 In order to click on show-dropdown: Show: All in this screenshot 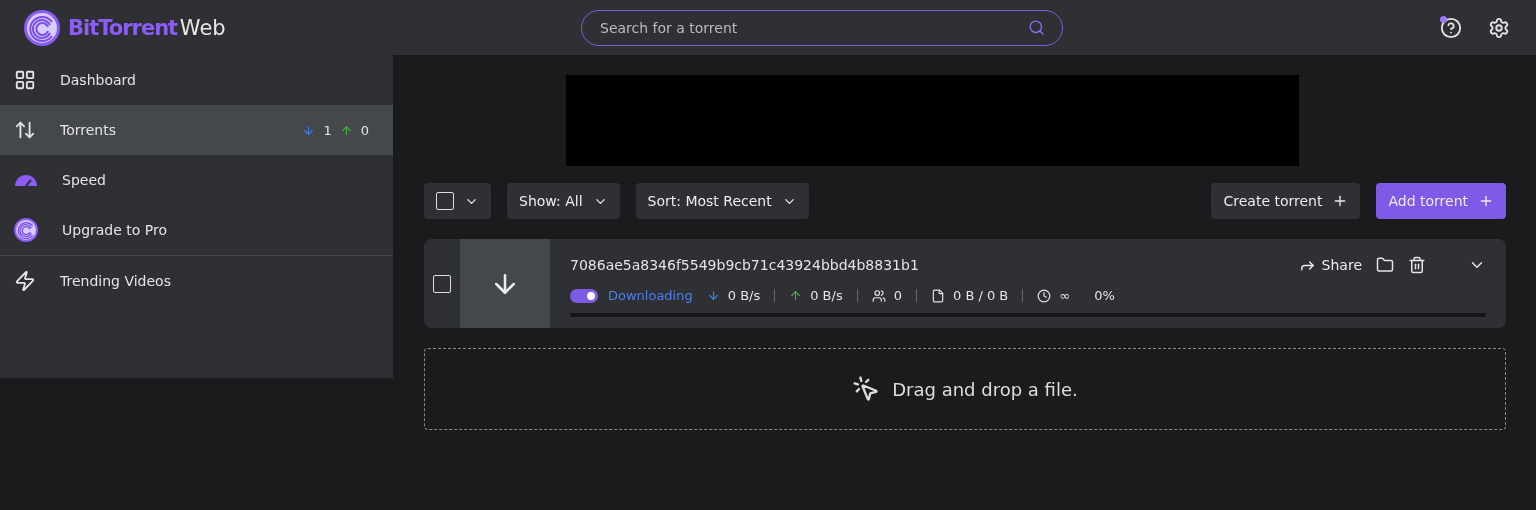, I will do `click(563, 201)`.